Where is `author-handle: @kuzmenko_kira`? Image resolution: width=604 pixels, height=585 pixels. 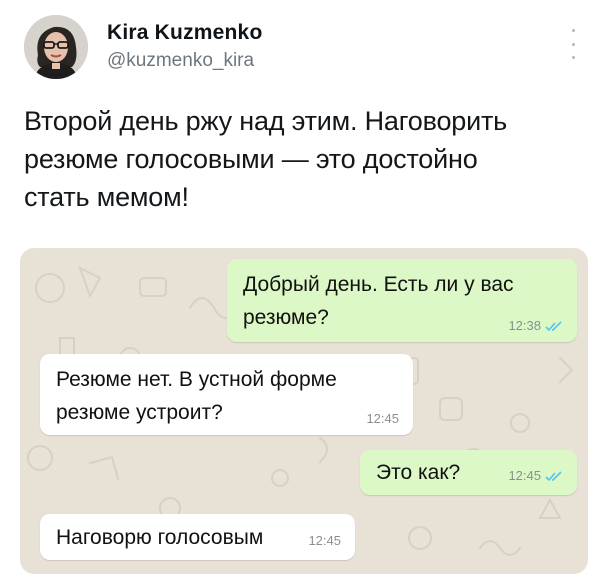 author-handle: @kuzmenko_kira is located at coordinates (184, 61).